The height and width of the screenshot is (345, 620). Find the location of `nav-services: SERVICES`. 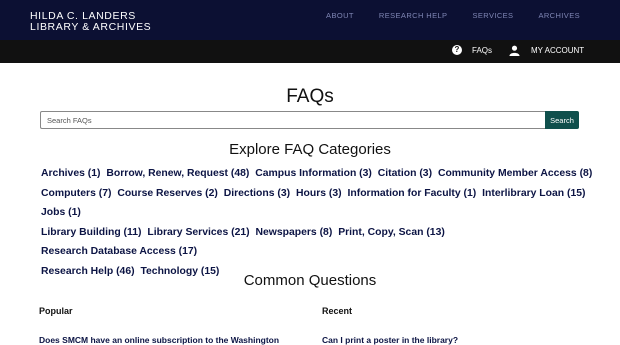

nav-services: SERVICES is located at coordinates (492, 15).